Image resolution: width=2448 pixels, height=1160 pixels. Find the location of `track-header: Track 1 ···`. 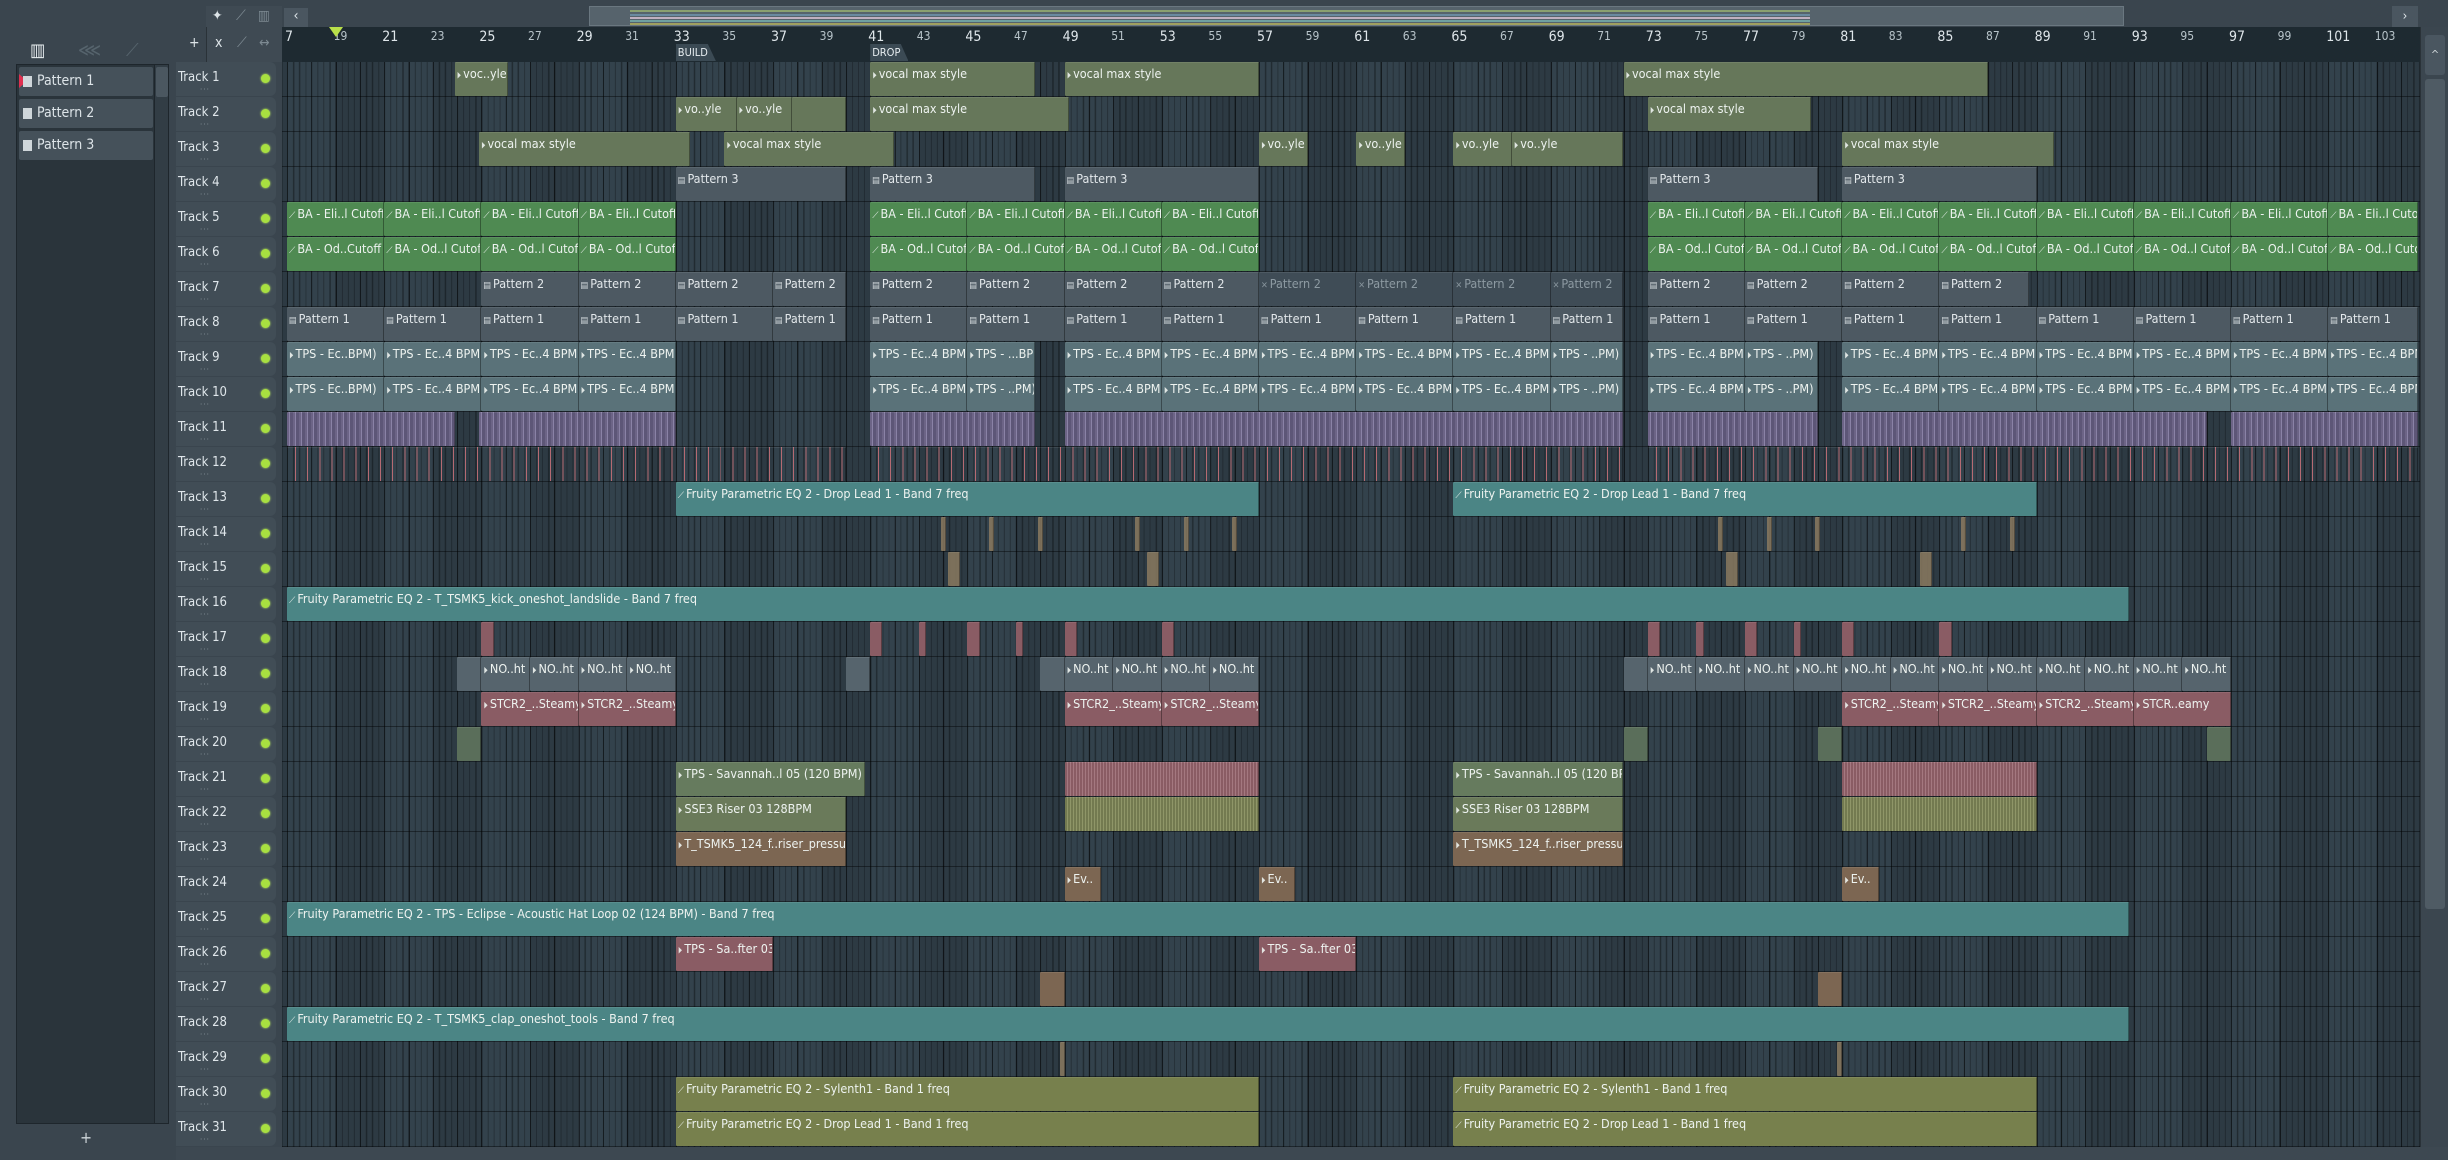

track-header: Track 1 ··· is located at coordinates (226, 79).